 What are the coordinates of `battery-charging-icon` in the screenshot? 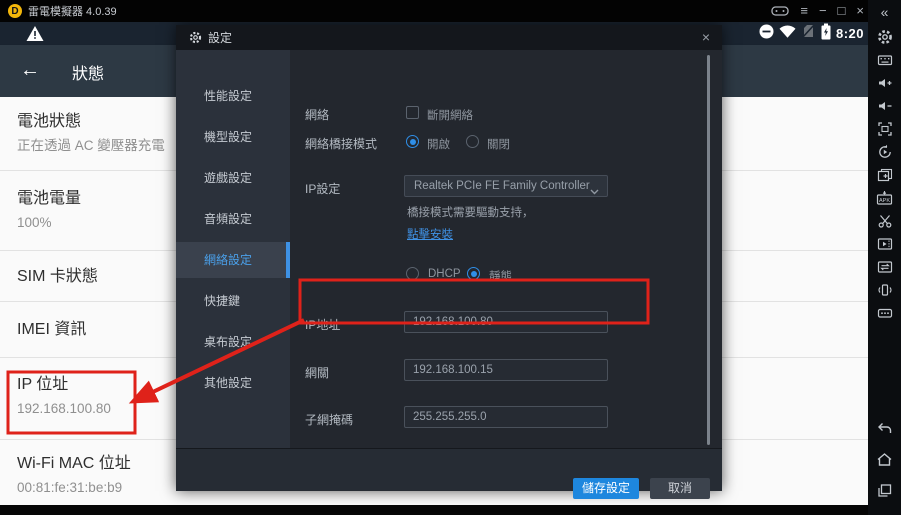 It's located at (826, 34).